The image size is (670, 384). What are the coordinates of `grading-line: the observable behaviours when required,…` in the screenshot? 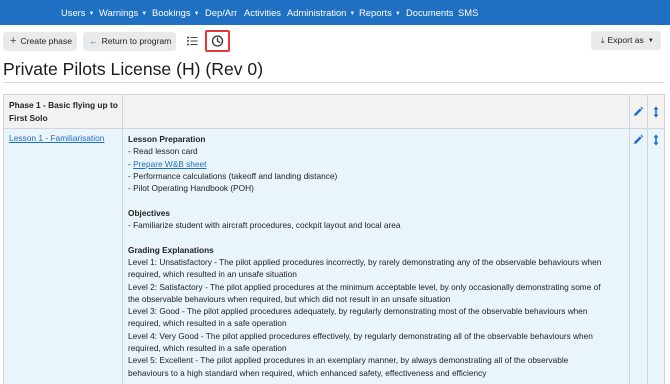 It's located at (289, 298).